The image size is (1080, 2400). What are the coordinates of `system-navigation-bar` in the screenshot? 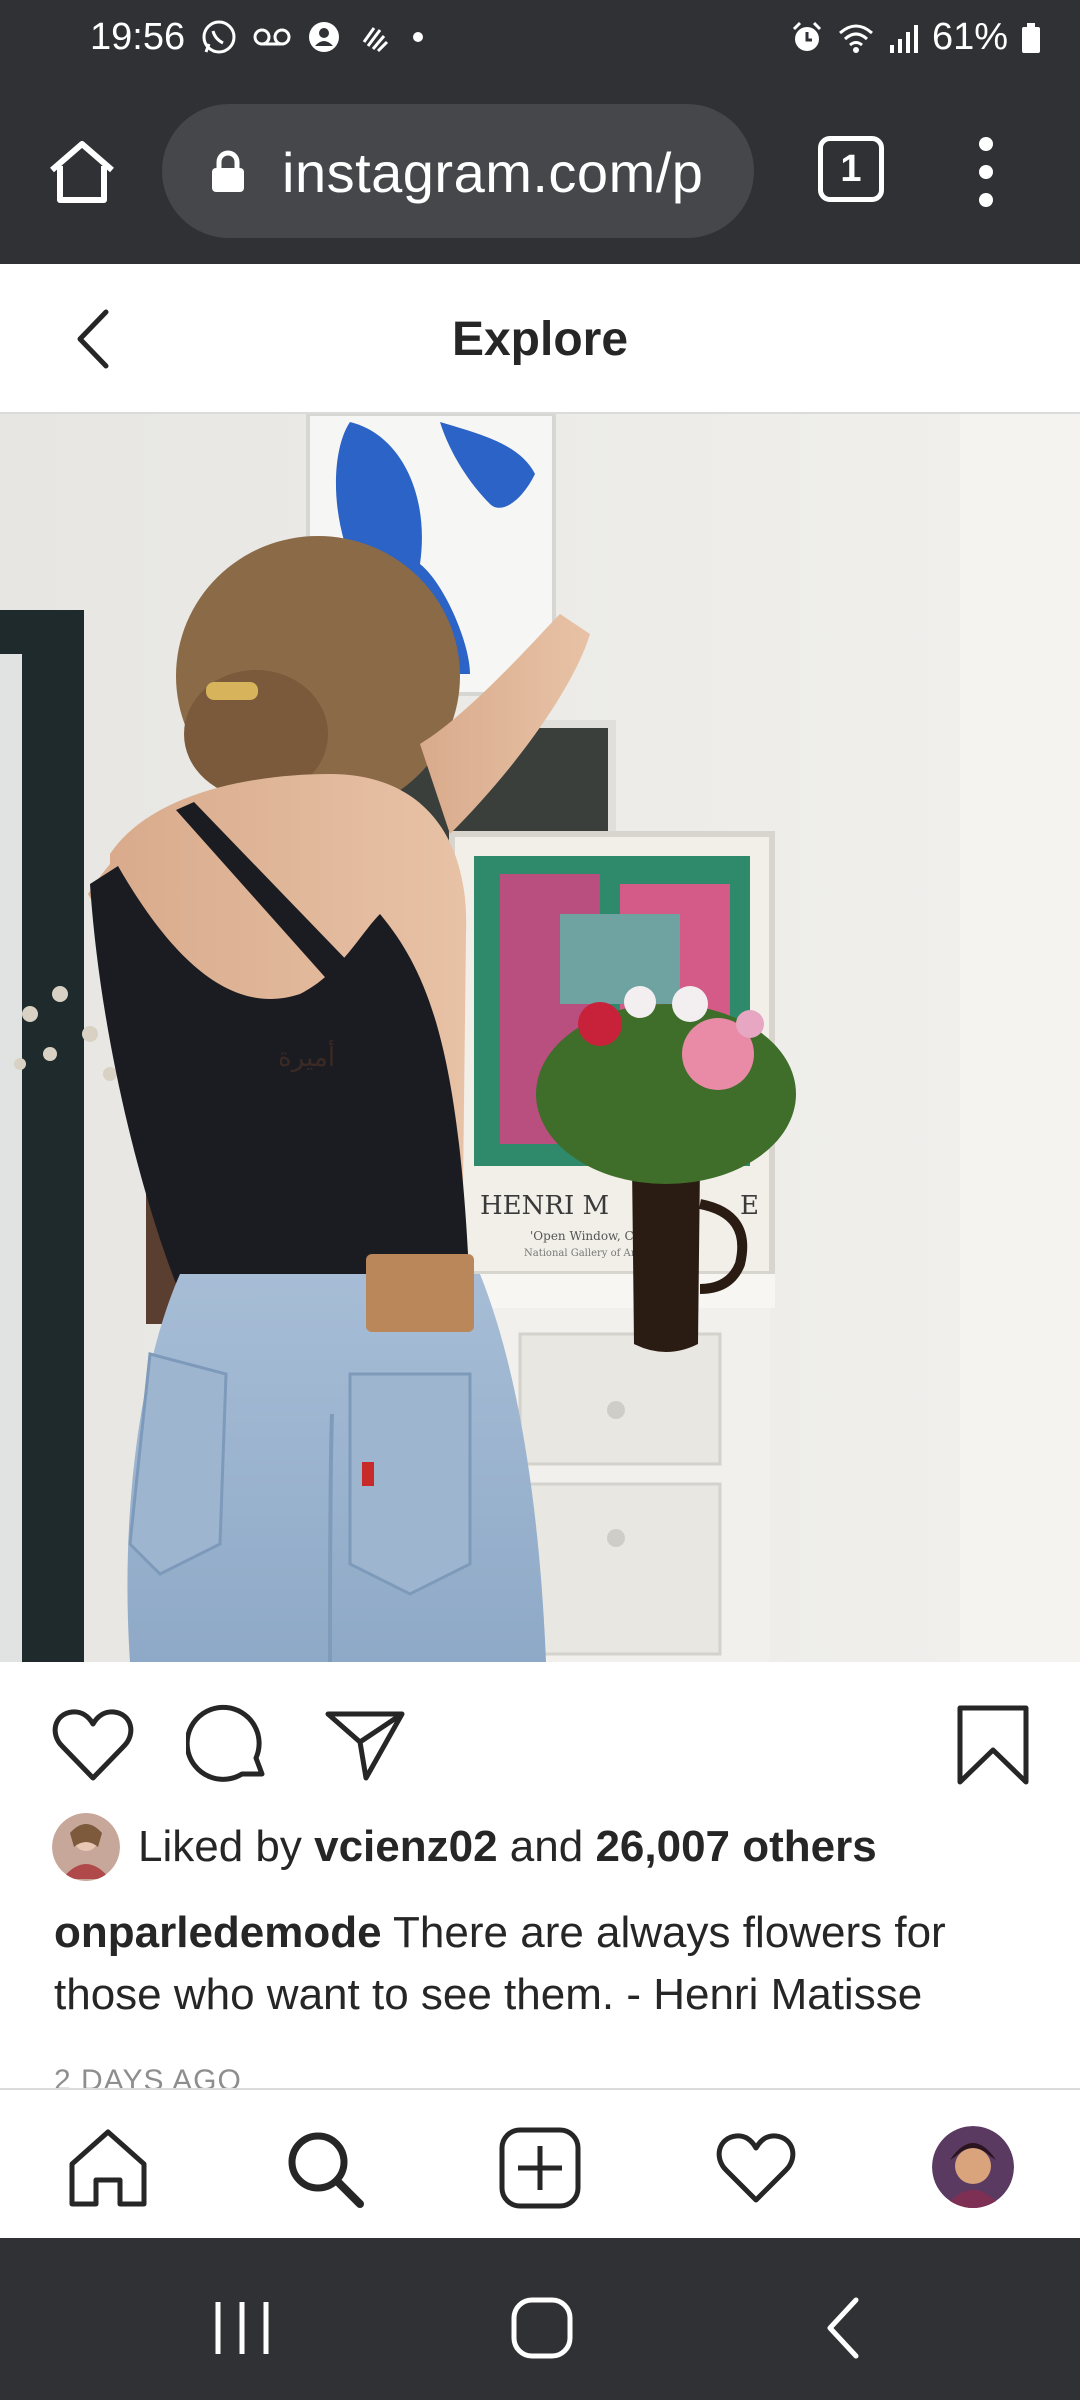 It's located at (540, 2319).